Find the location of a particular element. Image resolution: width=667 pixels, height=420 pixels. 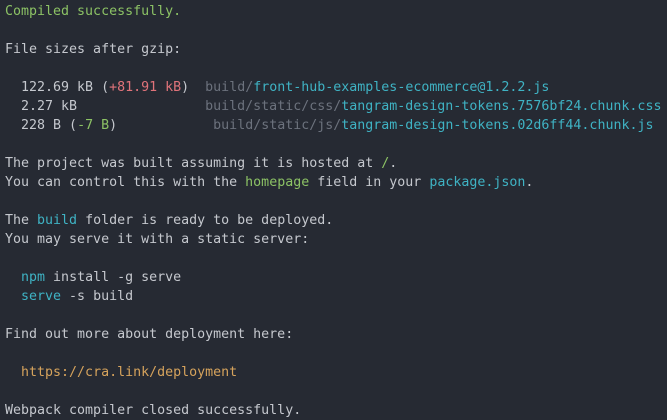

terminal-text: -7 B is located at coordinates (93, 125).